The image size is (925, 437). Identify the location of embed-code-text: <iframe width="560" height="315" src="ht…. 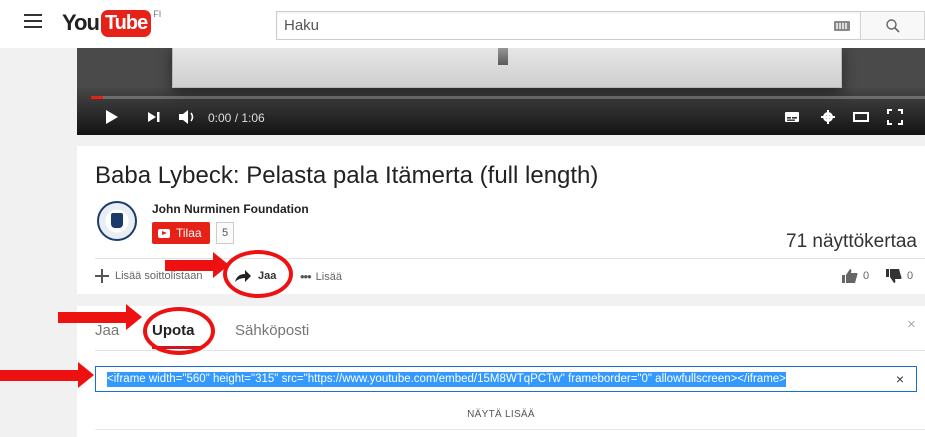
(446, 379).